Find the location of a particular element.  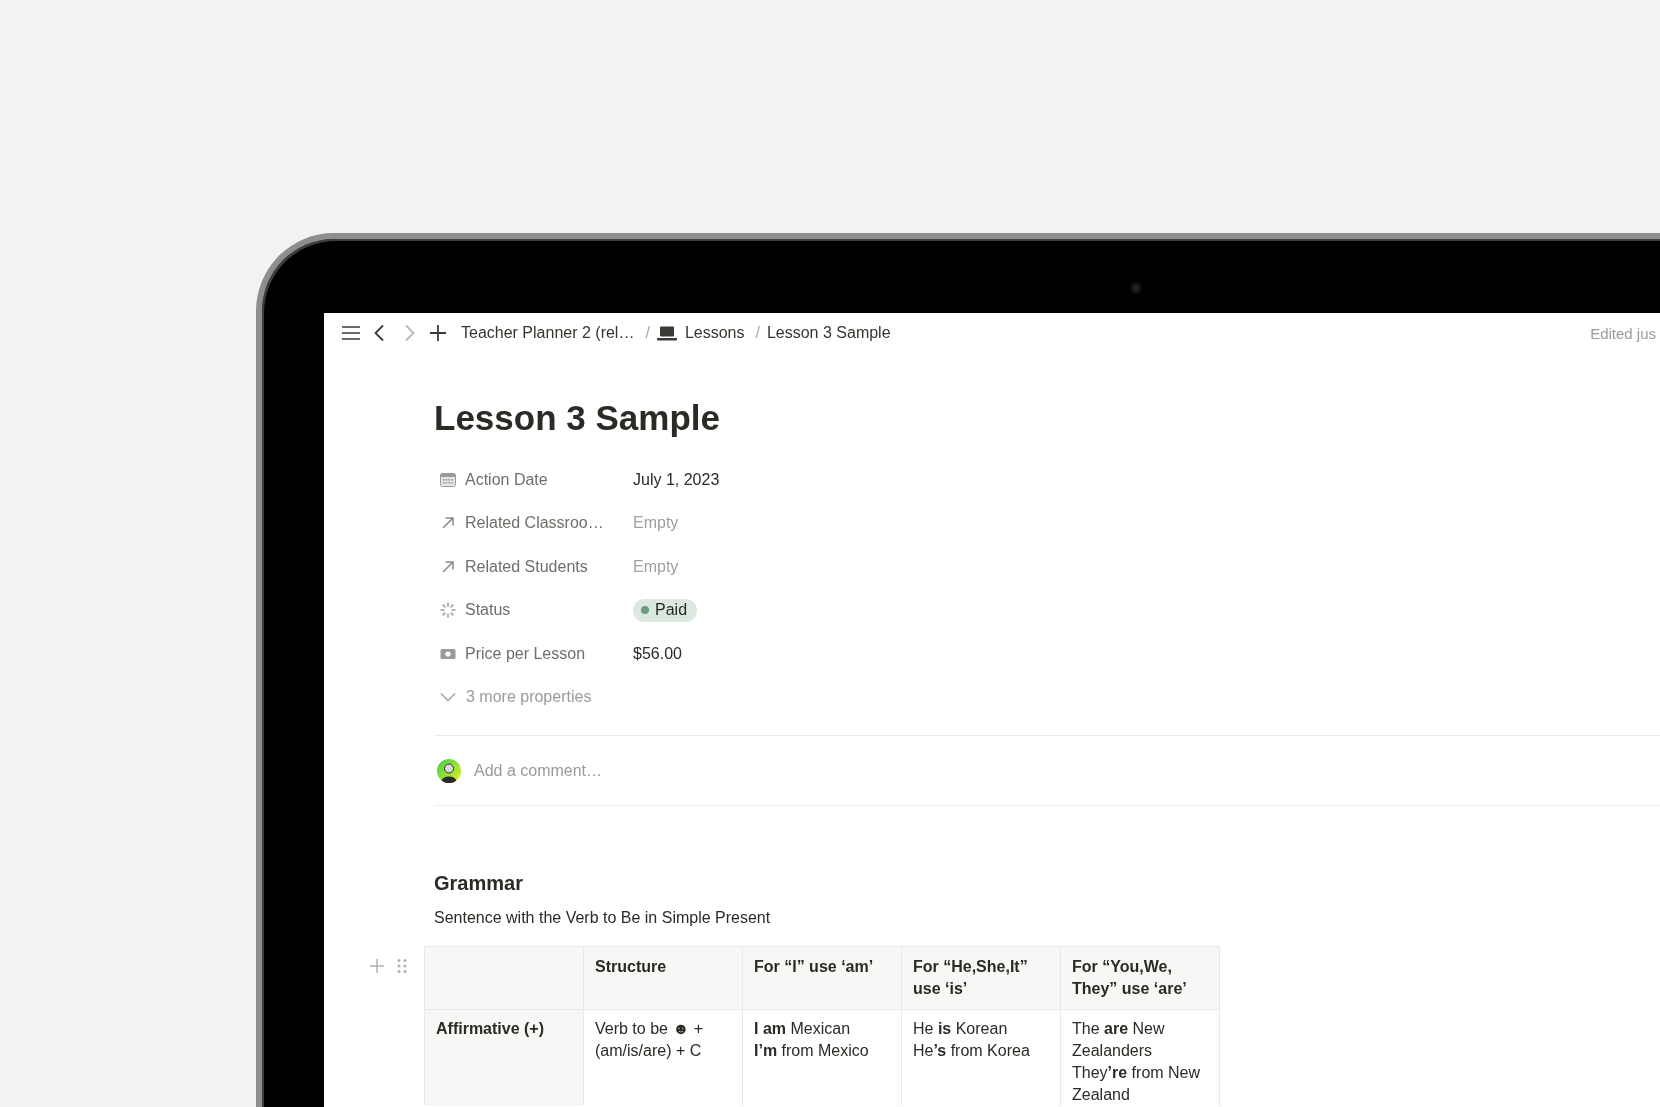

paragraph-text: Sentence with the Verb to Be in Simple Present is located at coordinates (603, 918).